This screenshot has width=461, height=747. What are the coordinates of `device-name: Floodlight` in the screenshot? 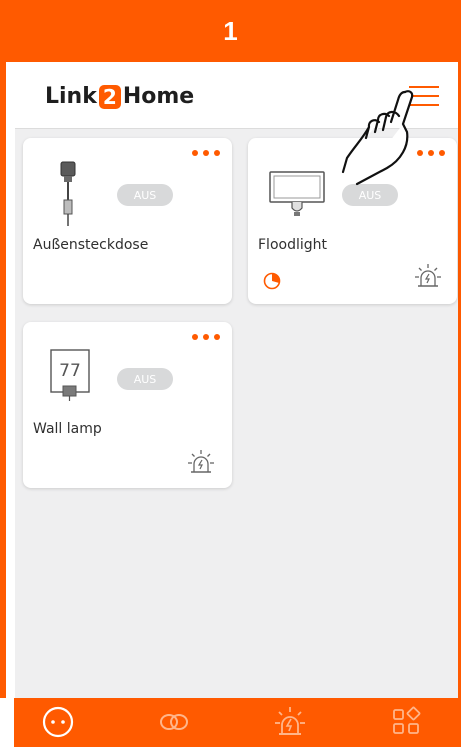 It's located at (292, 245).